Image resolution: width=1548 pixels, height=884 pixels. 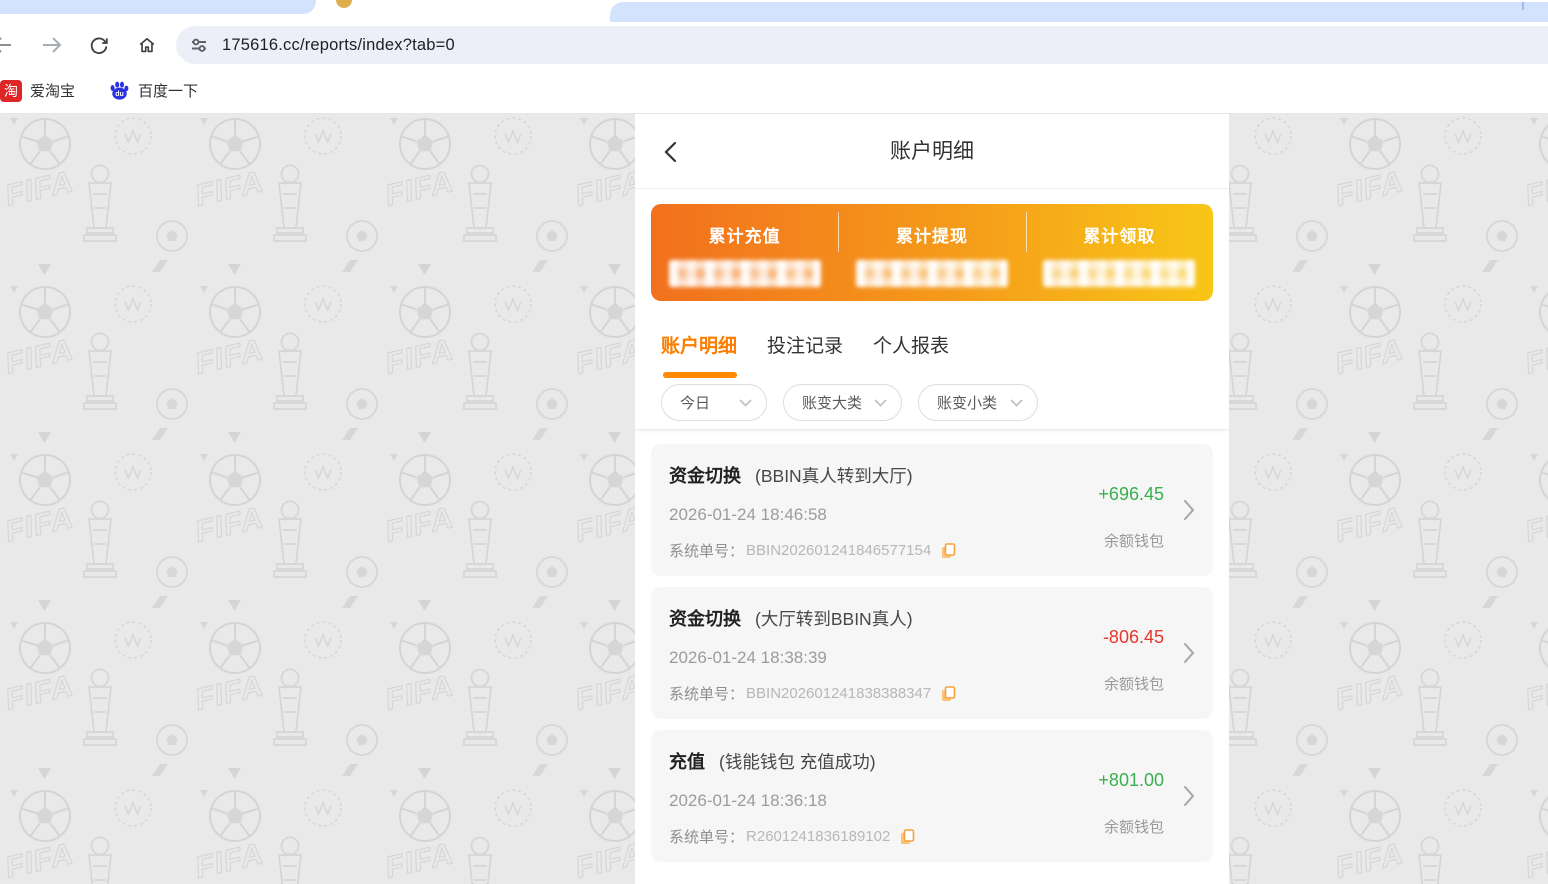 What do you see at coordinates (834, 476) in the screenshot?
I see `record-subtitle: (BBIN真人转到大厅)` at bounding box center [834, 476].